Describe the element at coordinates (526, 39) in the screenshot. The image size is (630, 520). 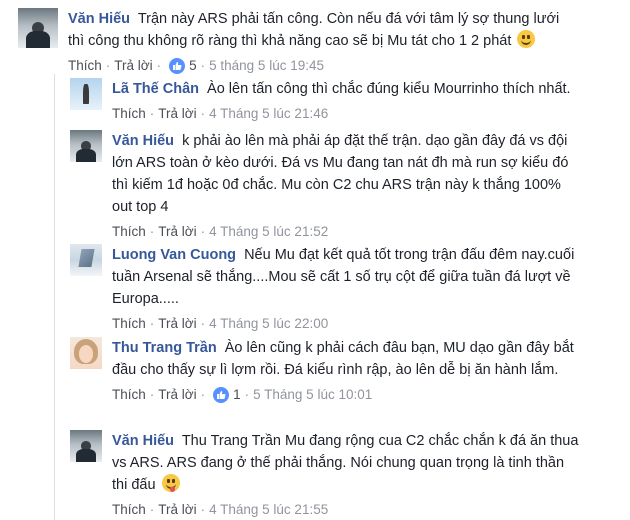
I see `smile-emoji-icon` at that location.